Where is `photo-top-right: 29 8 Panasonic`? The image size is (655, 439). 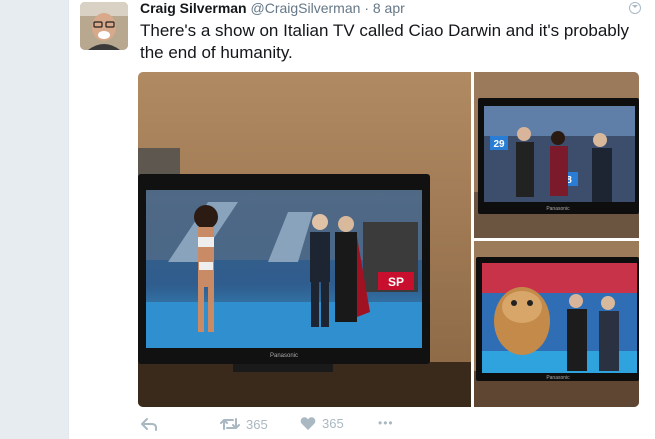
photo-top-right: 29 8 Panasonic is located at coordinates (556, 155).